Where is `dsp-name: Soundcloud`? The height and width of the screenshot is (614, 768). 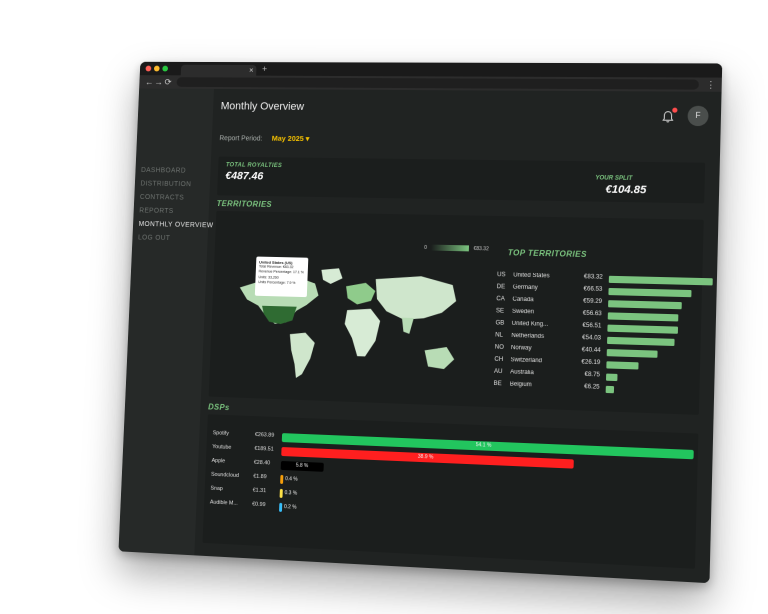 dsp-name: Soundcloud is located at coordinates (225, 475).